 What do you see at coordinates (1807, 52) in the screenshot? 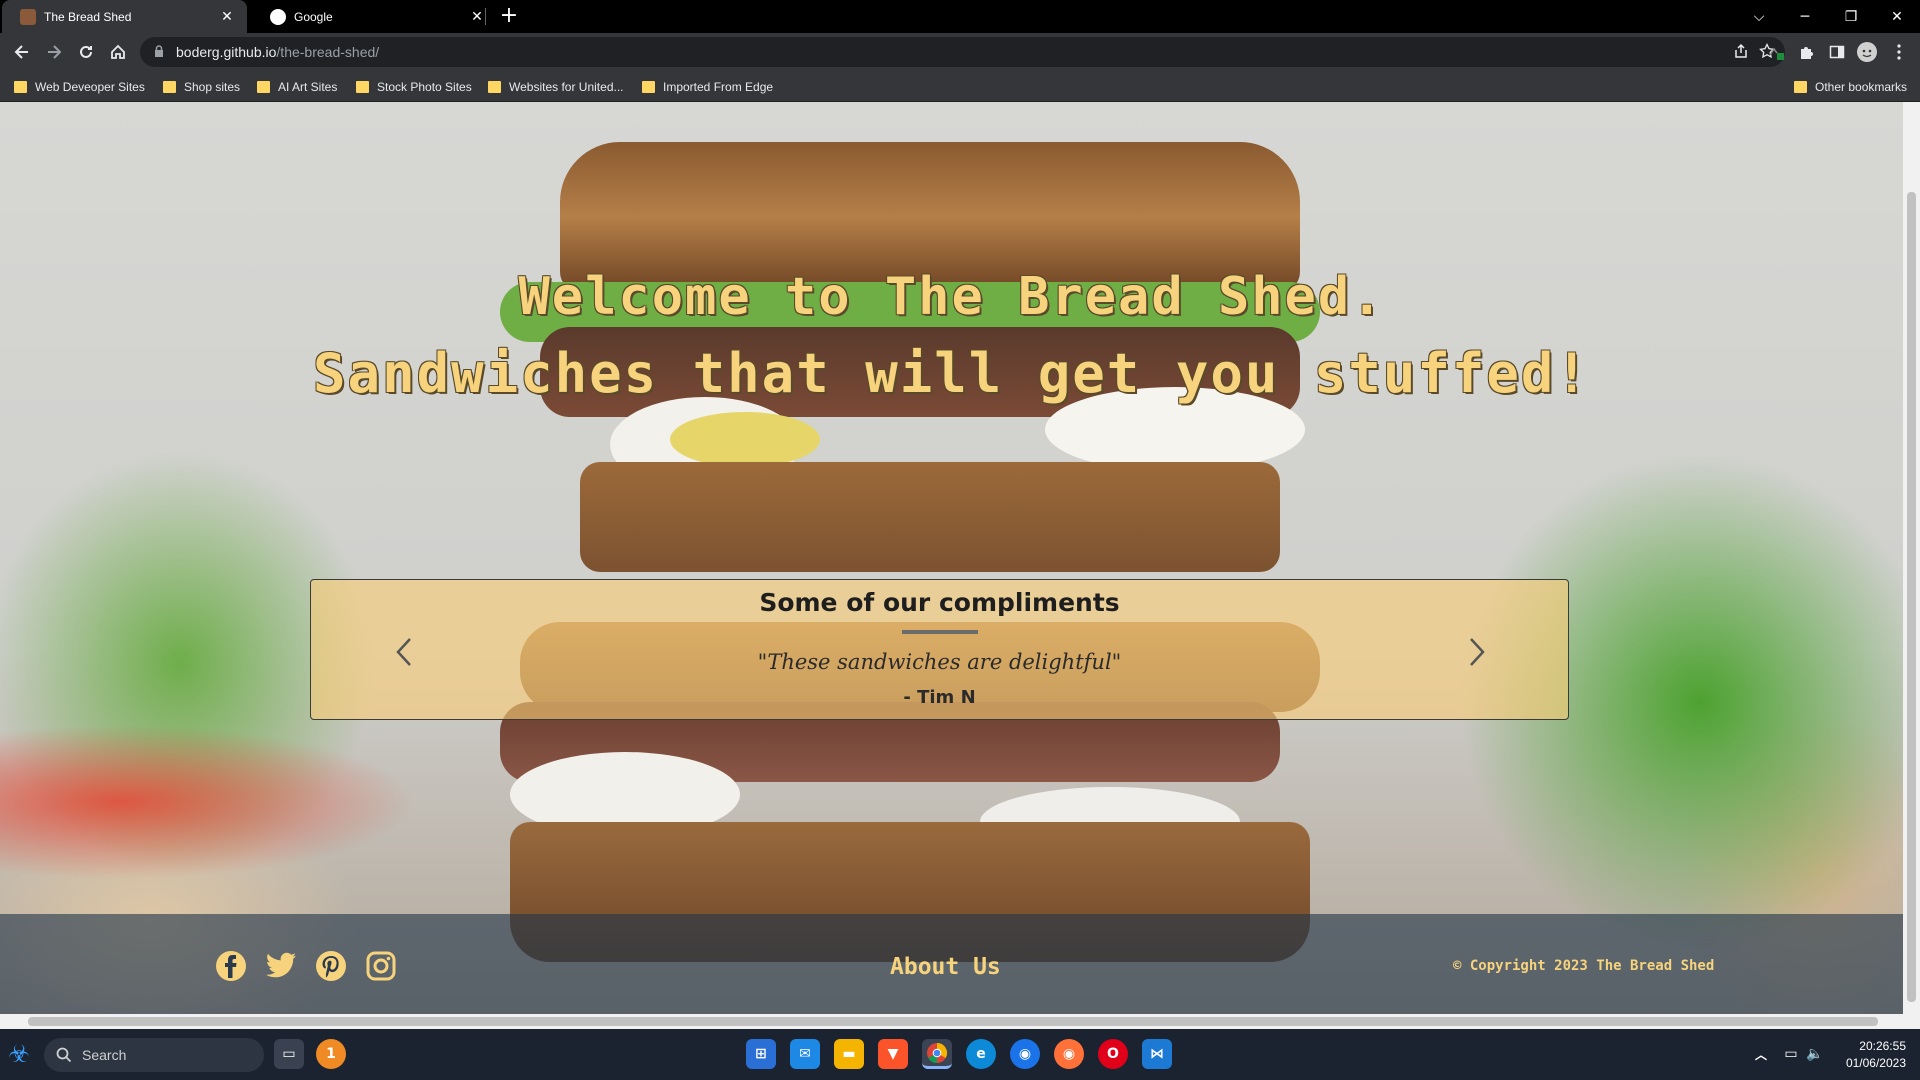
I see `extensions-puzzle-icon` at bounding box center [1807, 52].